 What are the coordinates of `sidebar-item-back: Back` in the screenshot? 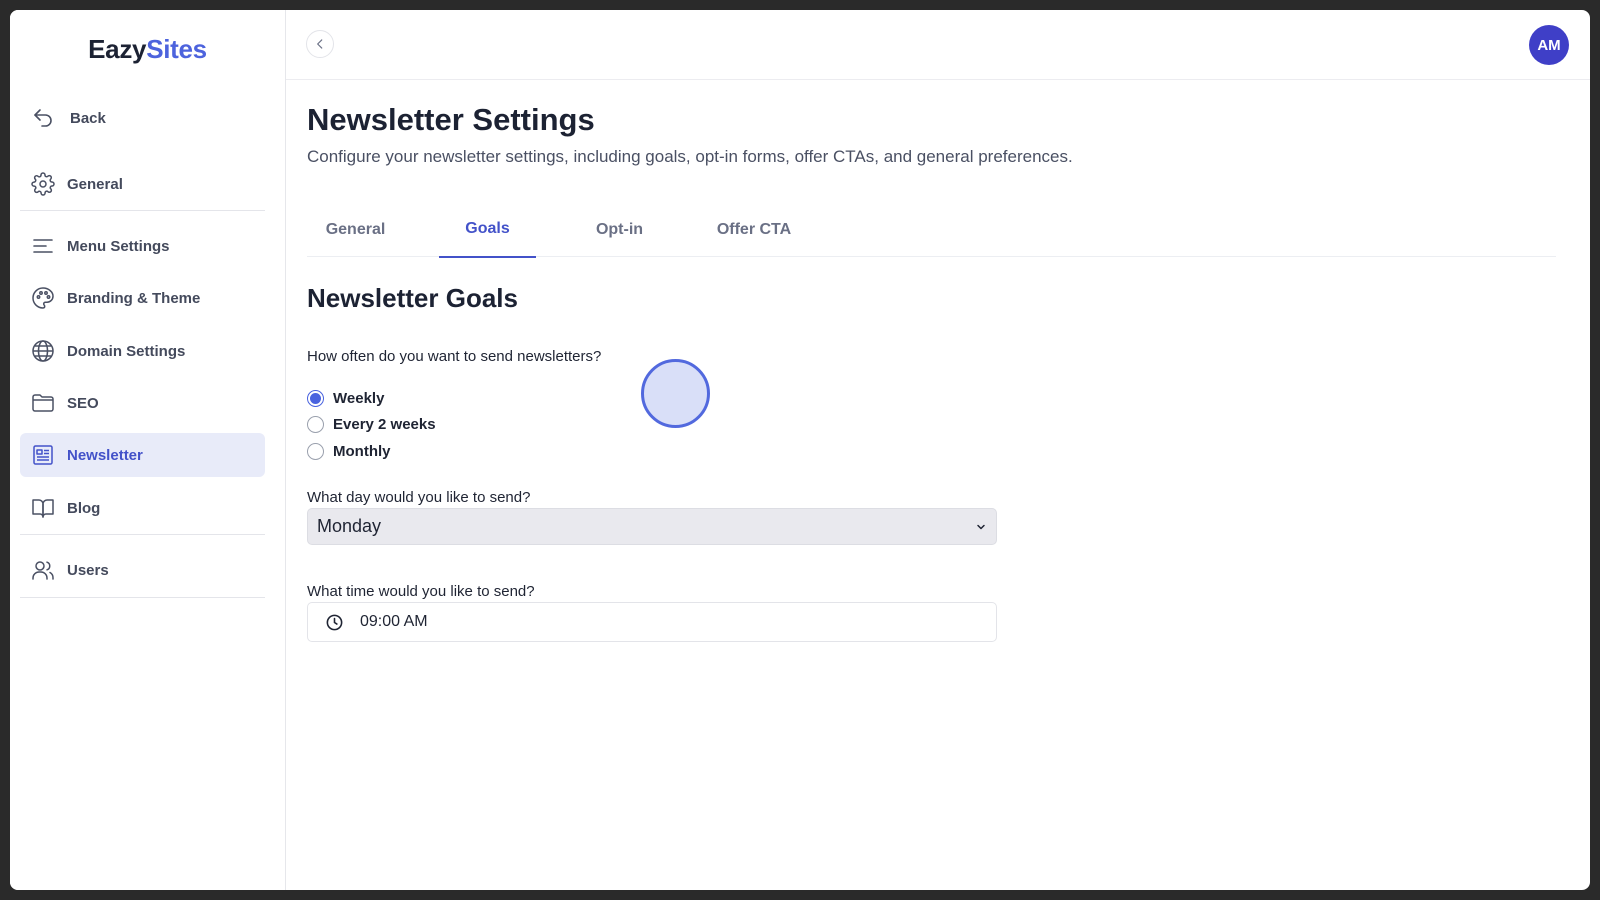 It's located at (142, 118).